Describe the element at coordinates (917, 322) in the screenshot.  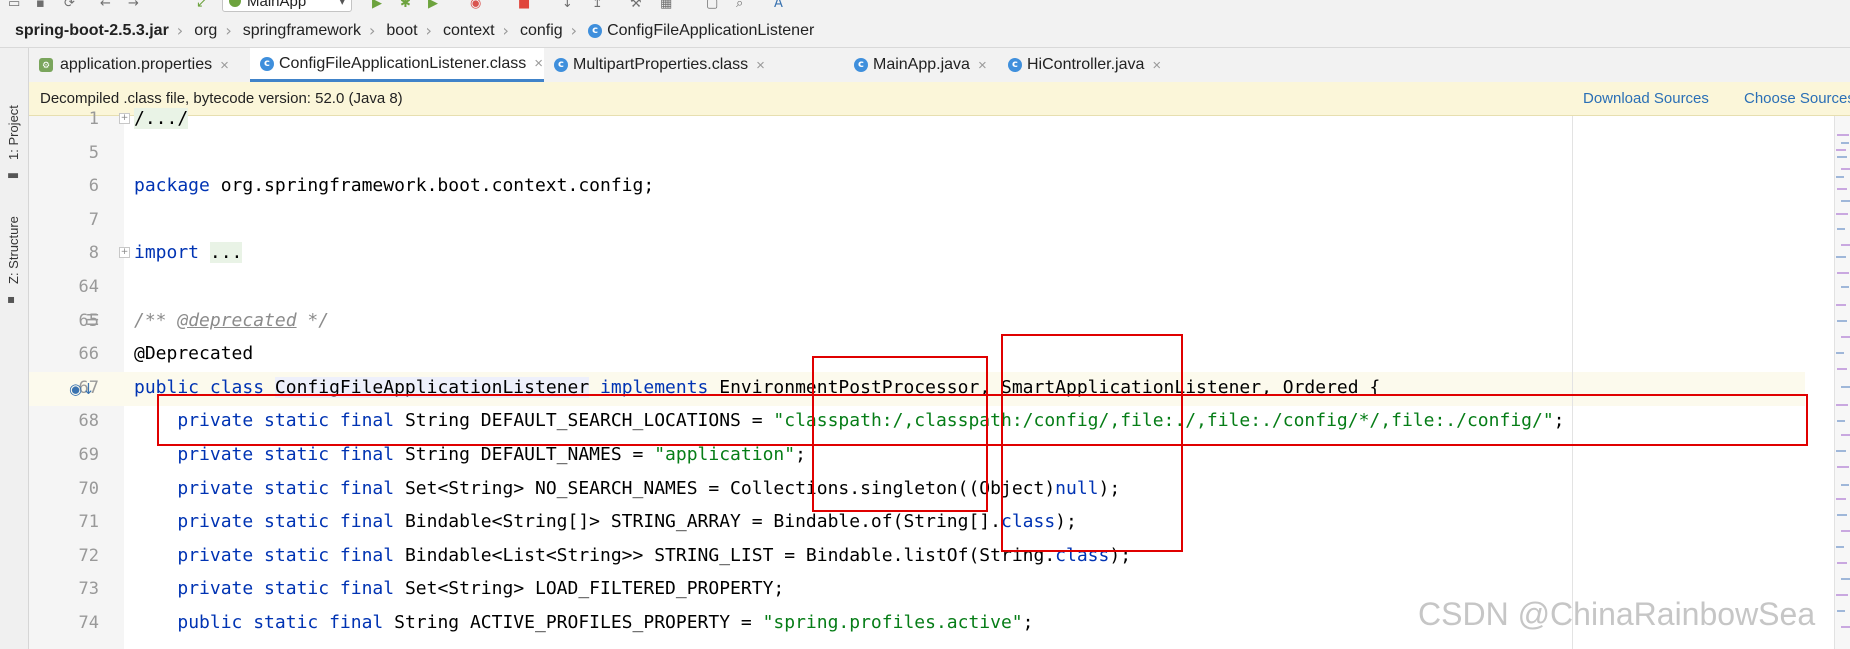
I see `code-line: 65 ☰/** @deprecated */` at that location.